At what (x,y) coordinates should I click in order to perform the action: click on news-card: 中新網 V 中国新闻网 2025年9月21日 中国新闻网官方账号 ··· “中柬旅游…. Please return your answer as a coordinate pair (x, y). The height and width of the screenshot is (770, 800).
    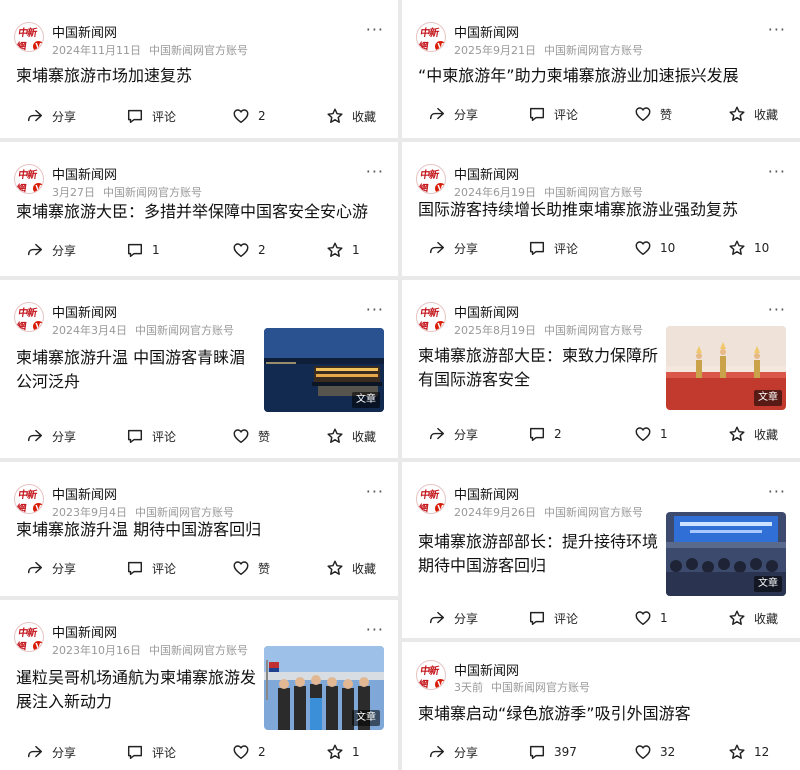
    Looking at the image, I should click on (601, 69).